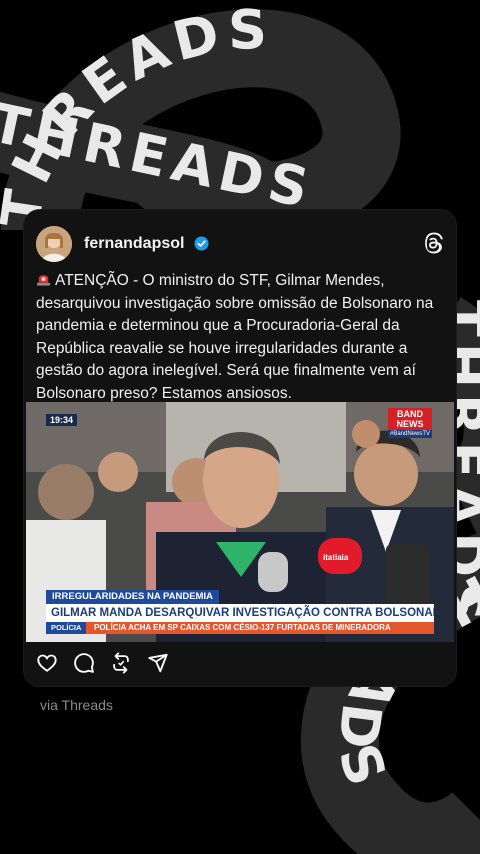  Describe the element at coordinates (54, 244) in the screenshot. I see `avatar` at that location.